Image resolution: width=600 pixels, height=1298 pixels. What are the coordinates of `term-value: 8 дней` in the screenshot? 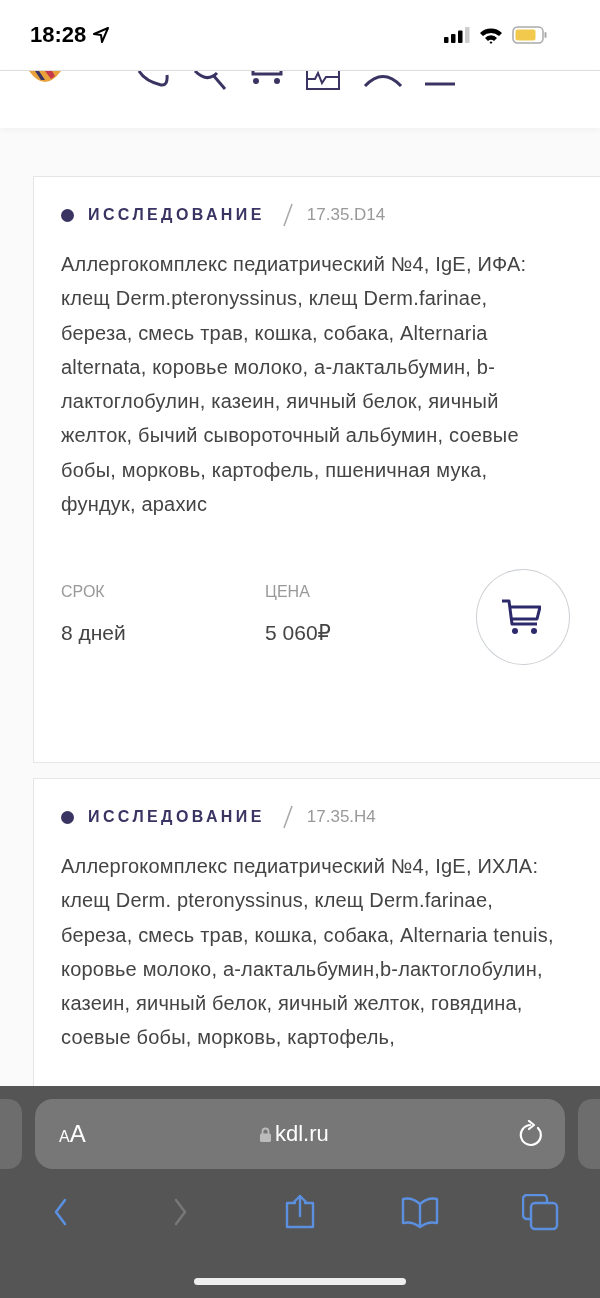 It's located at (94, 633).